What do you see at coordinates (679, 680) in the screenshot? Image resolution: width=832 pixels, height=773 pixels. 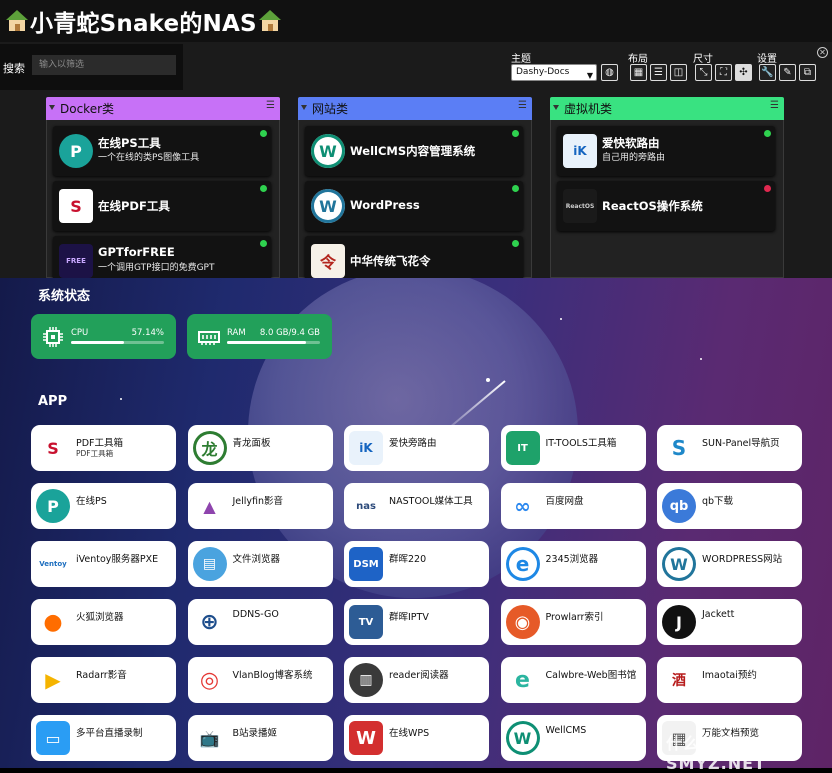 I see `imaotai-icon: 酒` at bounding box center [679, 680].